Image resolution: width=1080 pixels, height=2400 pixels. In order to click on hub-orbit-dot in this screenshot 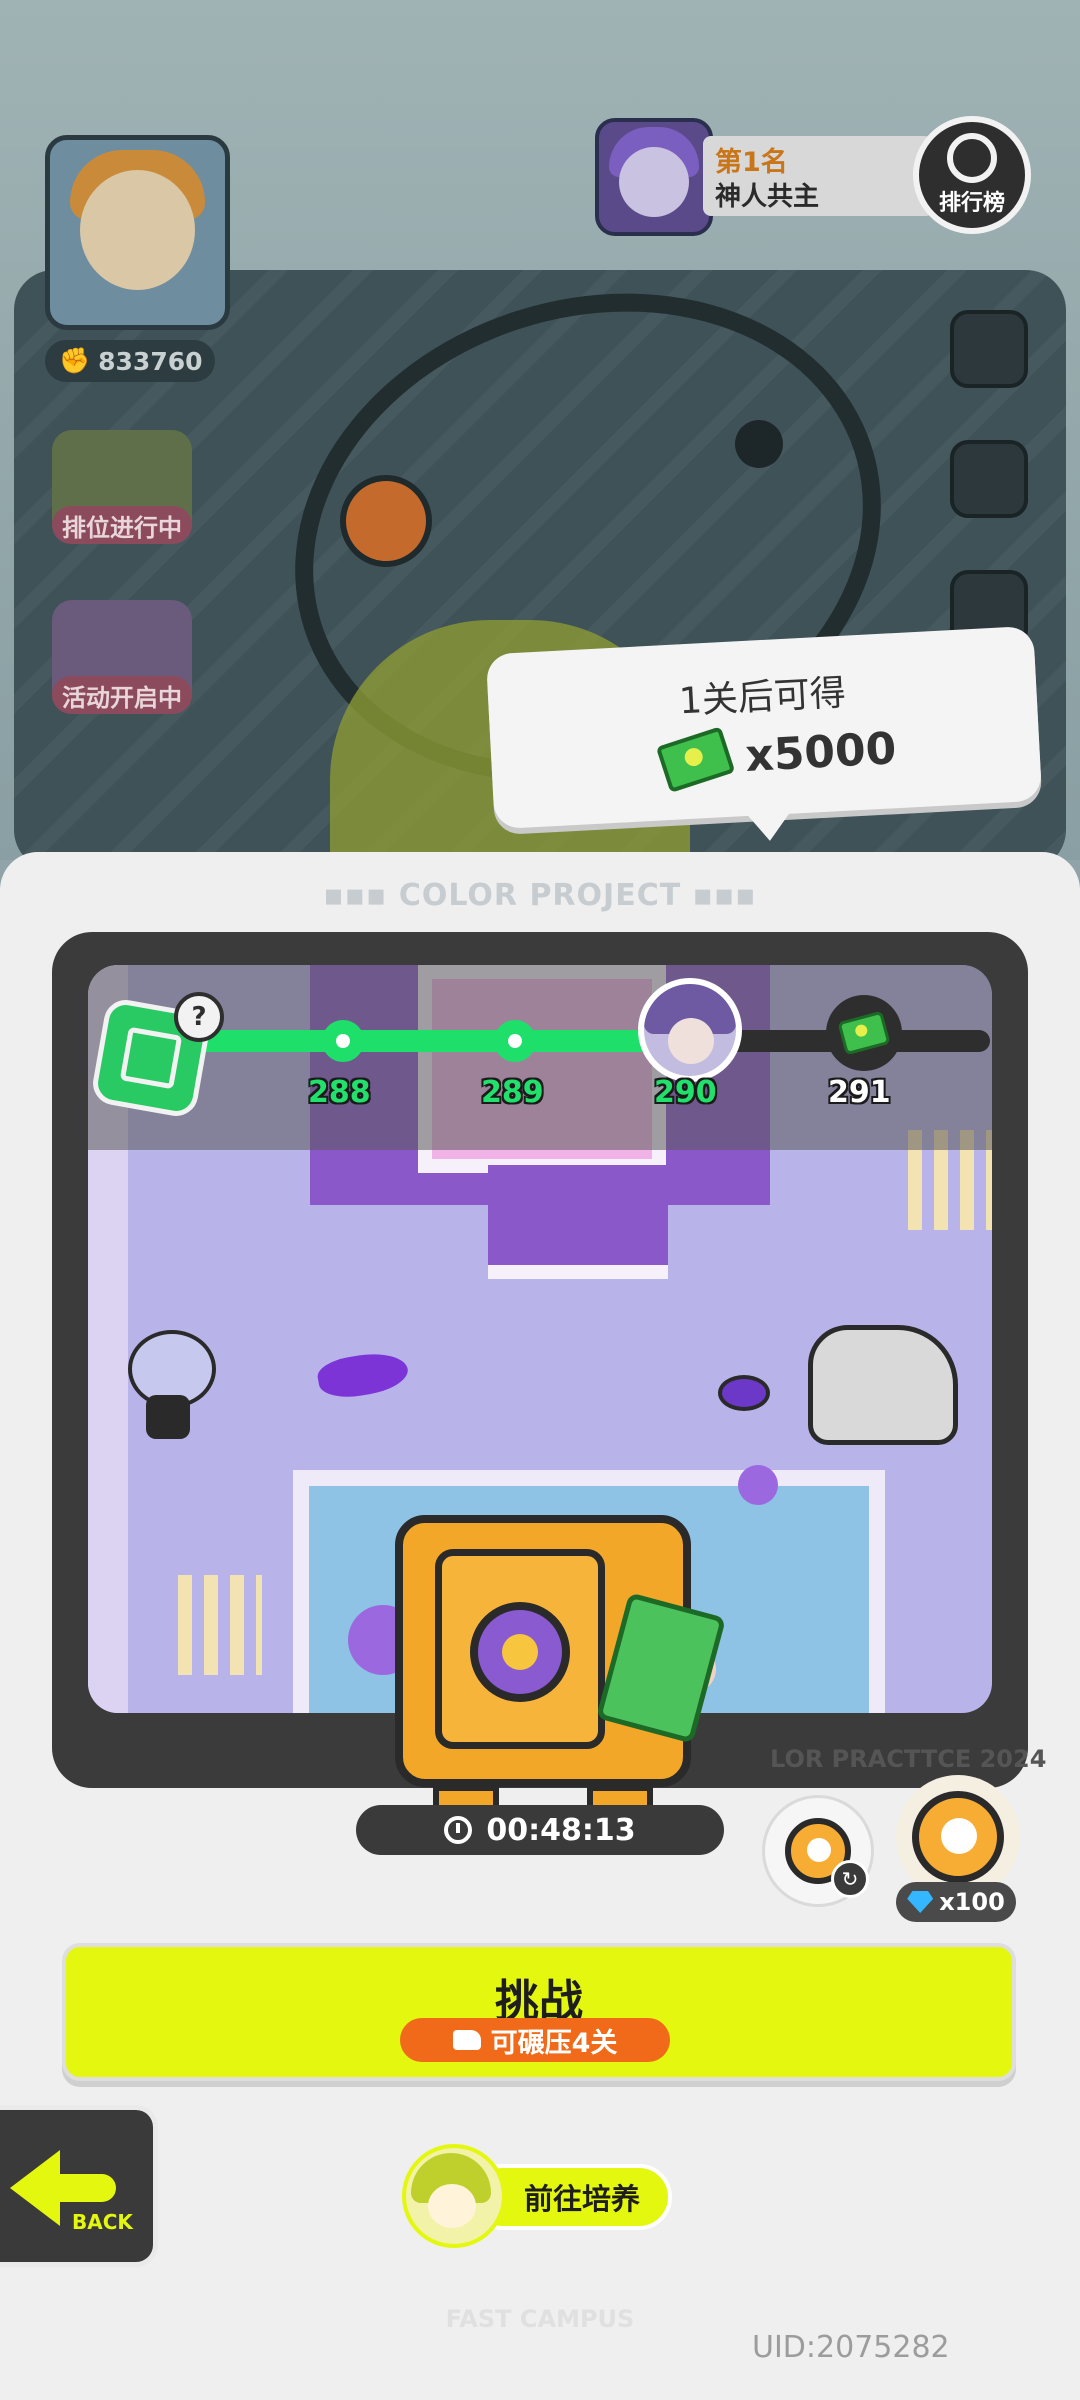, I will do `click(759, 444)`.